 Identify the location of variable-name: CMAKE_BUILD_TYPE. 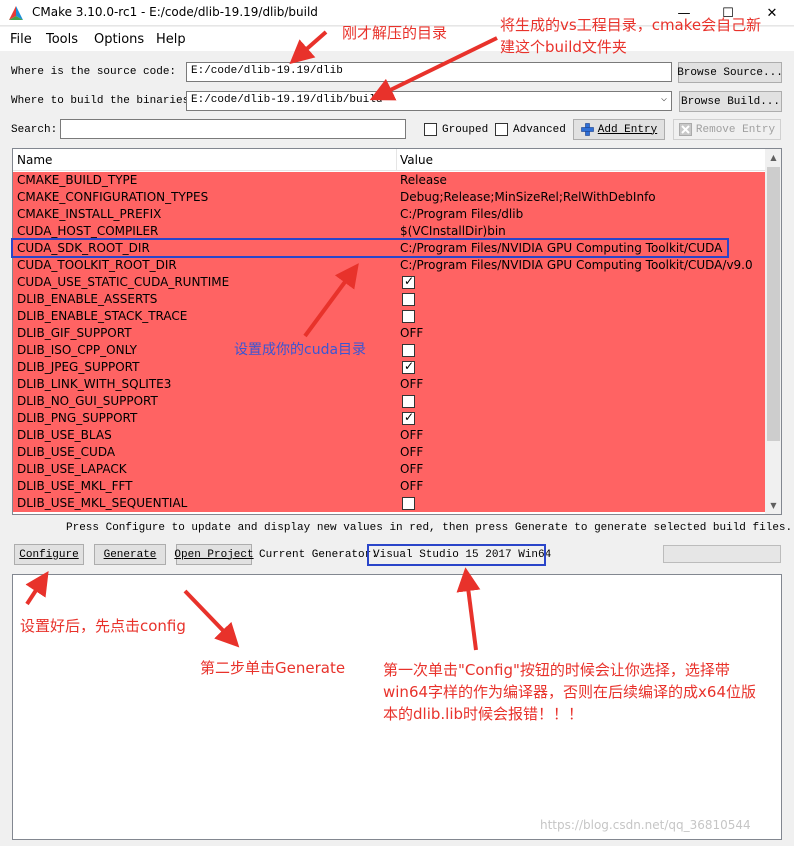
(77, 180).